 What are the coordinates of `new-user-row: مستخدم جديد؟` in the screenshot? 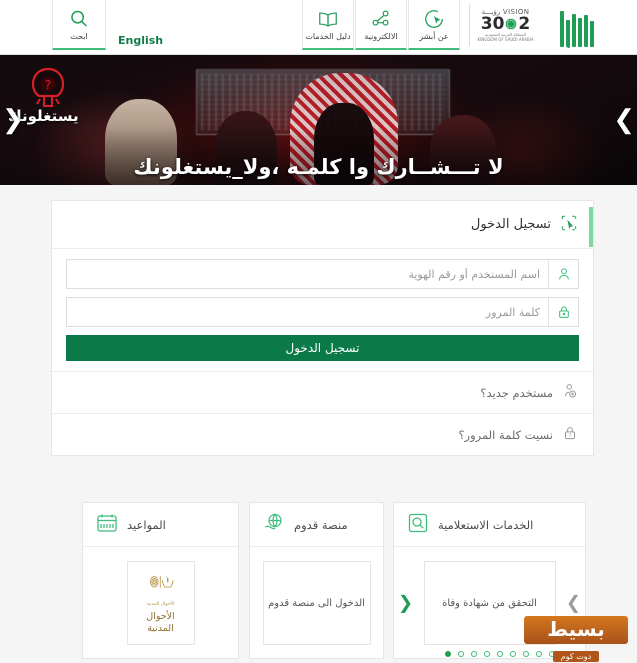 It's located at (322, 392).